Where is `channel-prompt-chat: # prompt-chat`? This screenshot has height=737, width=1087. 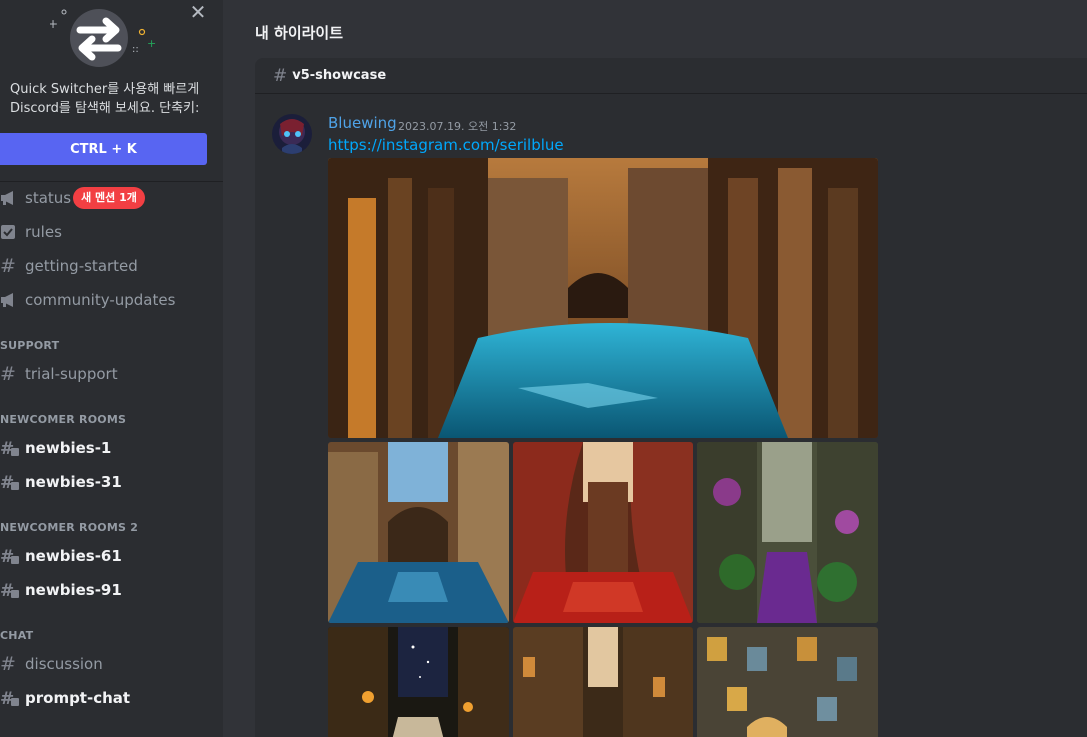 channel-prompt-chat: # prompt-chat is located at coordinates (107, 698).